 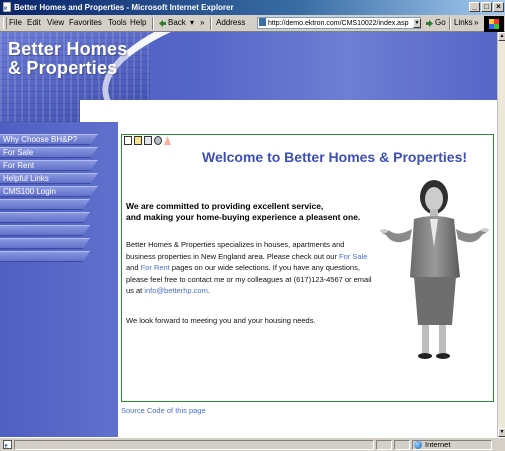 I want to click on menu-view: View, so click(x=55, y=22).